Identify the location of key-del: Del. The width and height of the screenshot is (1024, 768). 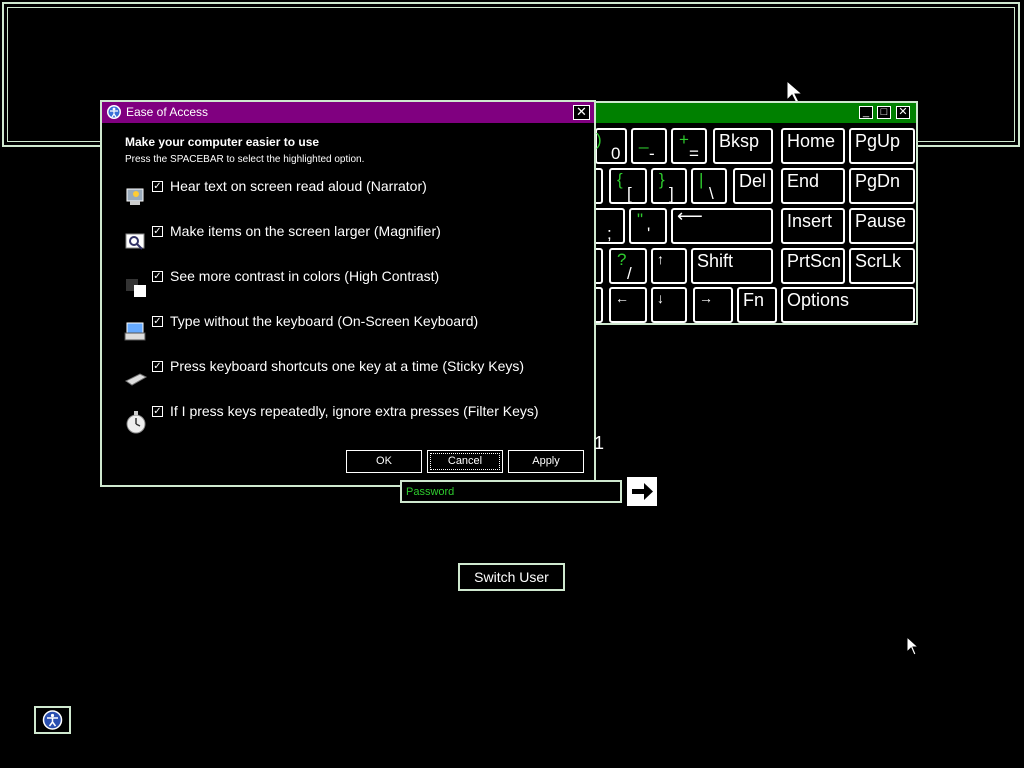
(753, 186).